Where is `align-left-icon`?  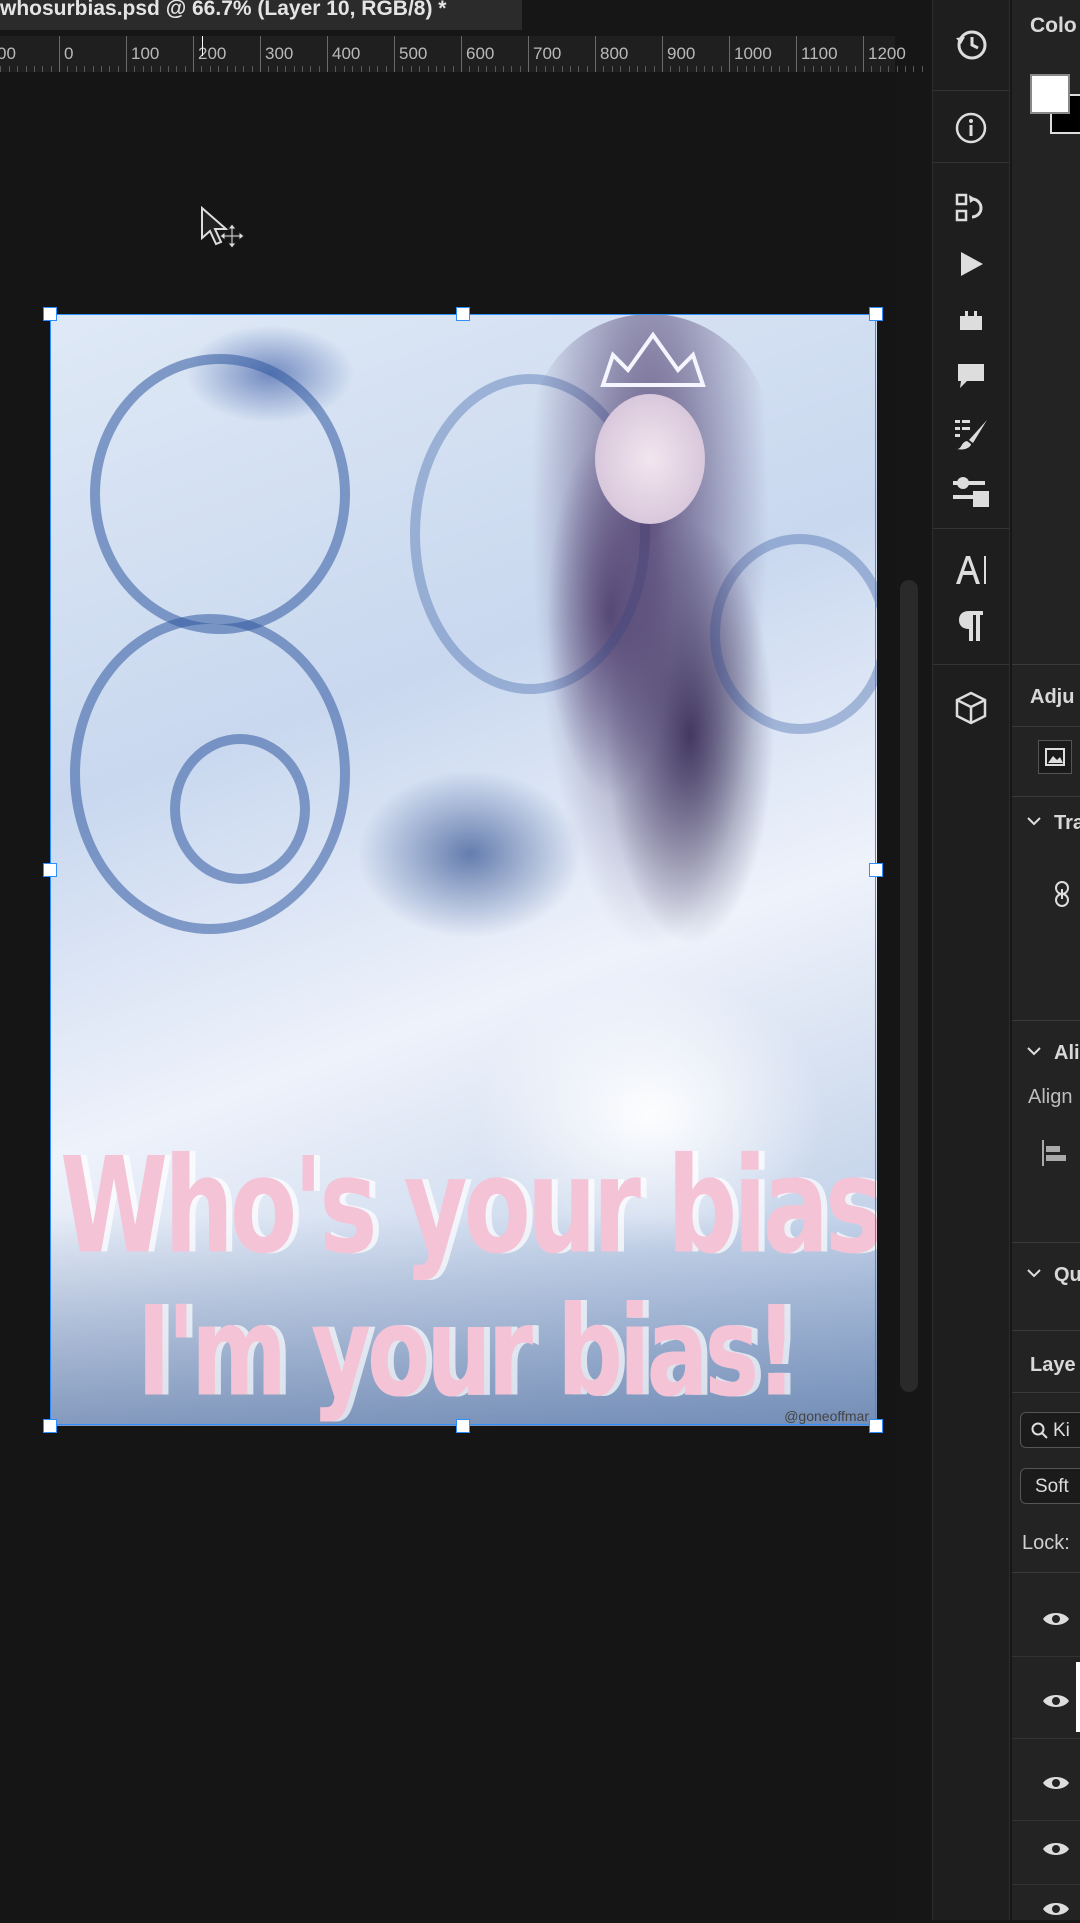 align-left-icon is located at coordinates (1054, 1155).